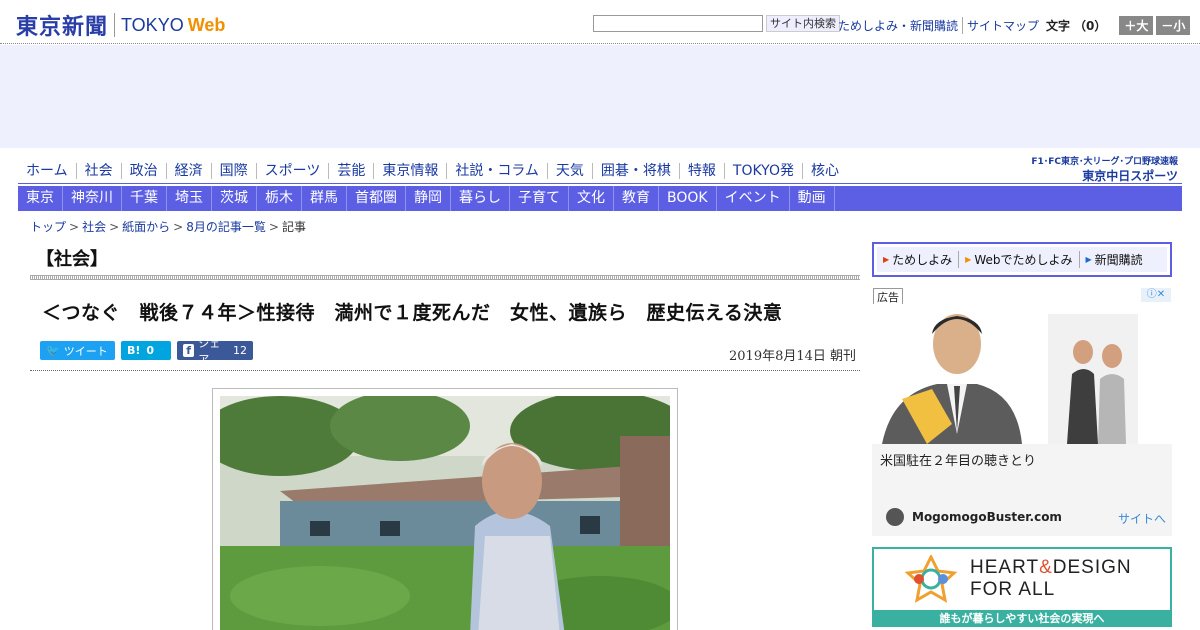  What do you see at coordinates (206, 24) in the screenshot?
I see `logo-web: Web` at bounding box center [206, 24].